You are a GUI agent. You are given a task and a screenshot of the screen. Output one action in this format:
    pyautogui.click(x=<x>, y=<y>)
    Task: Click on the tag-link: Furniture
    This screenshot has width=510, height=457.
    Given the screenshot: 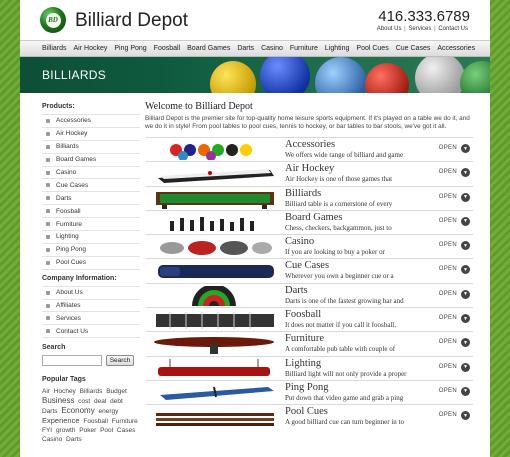 What is the action you would take?
    pyautogui.click(x=125, y=421)
    